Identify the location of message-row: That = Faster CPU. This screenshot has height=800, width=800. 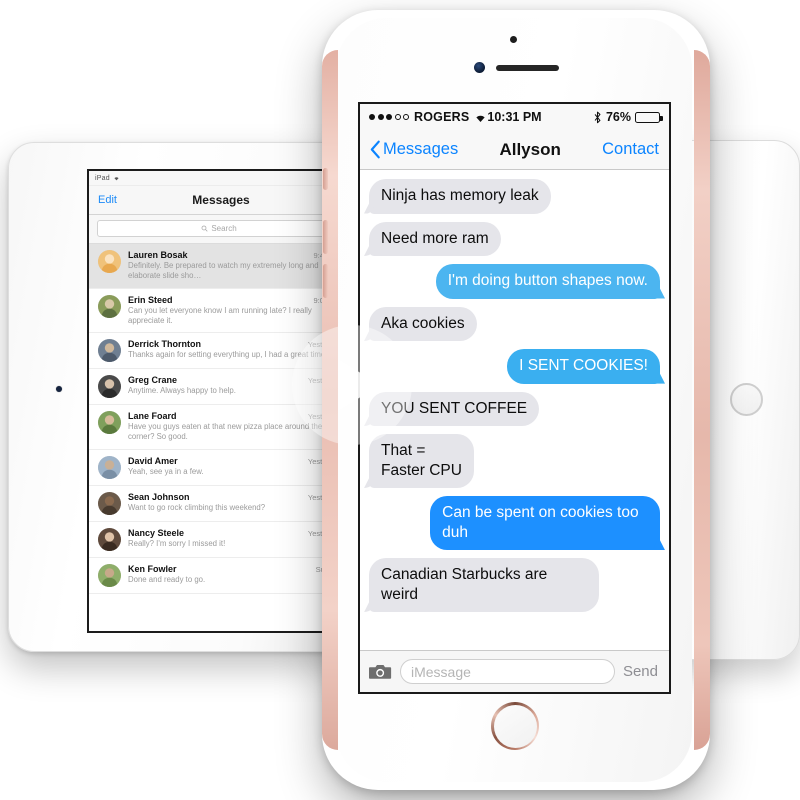
(514, 461).